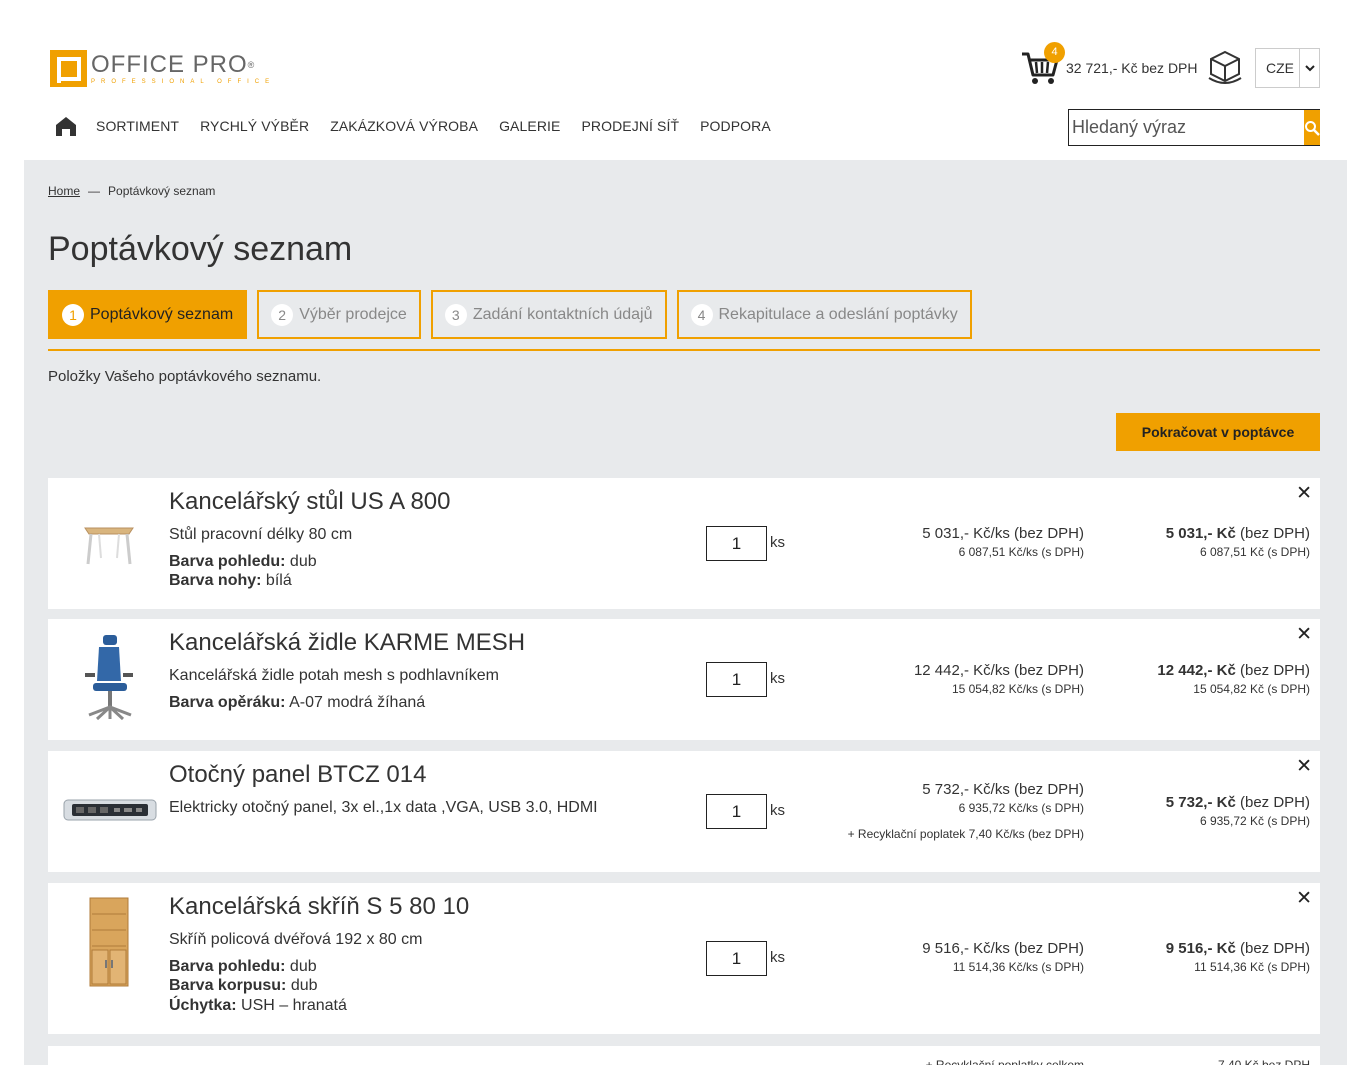 The width and height of the screenshot is (1370, 1080). I want to click on product-title: Otočný panel BTCZ 014, so click(297, 775).